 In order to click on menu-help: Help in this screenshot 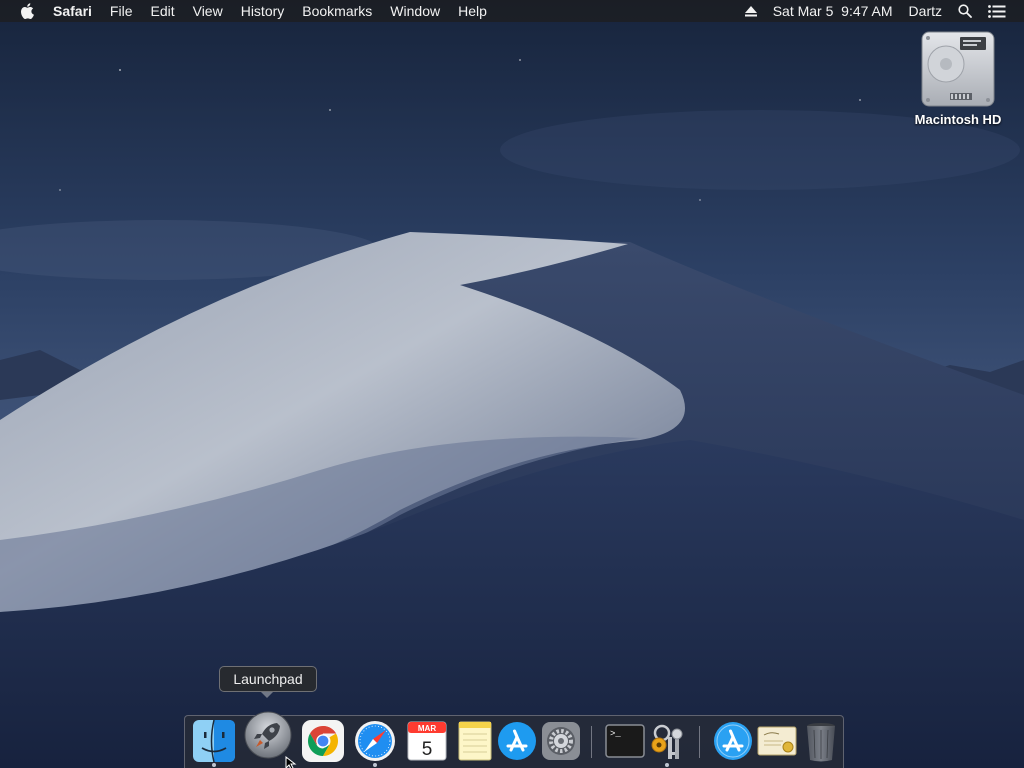, I will do `click(472, 11)`.